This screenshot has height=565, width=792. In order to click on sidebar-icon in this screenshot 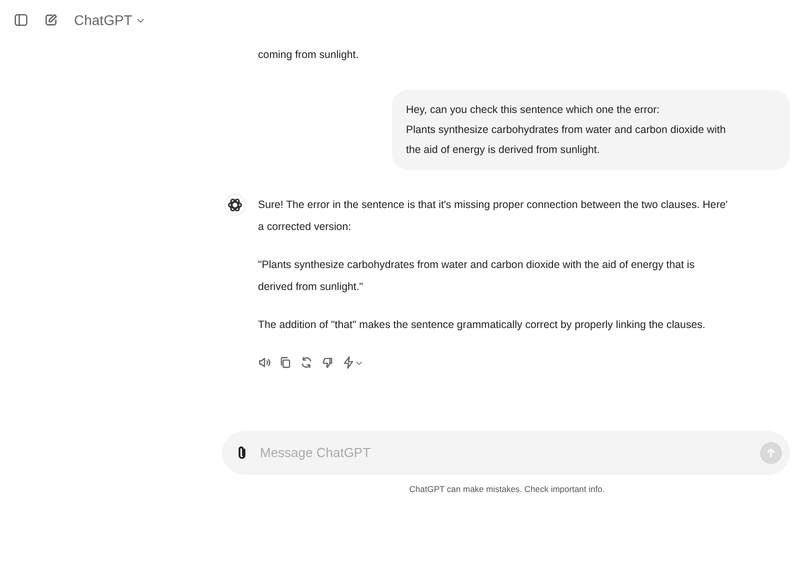, I will do `click(21, 20)`.